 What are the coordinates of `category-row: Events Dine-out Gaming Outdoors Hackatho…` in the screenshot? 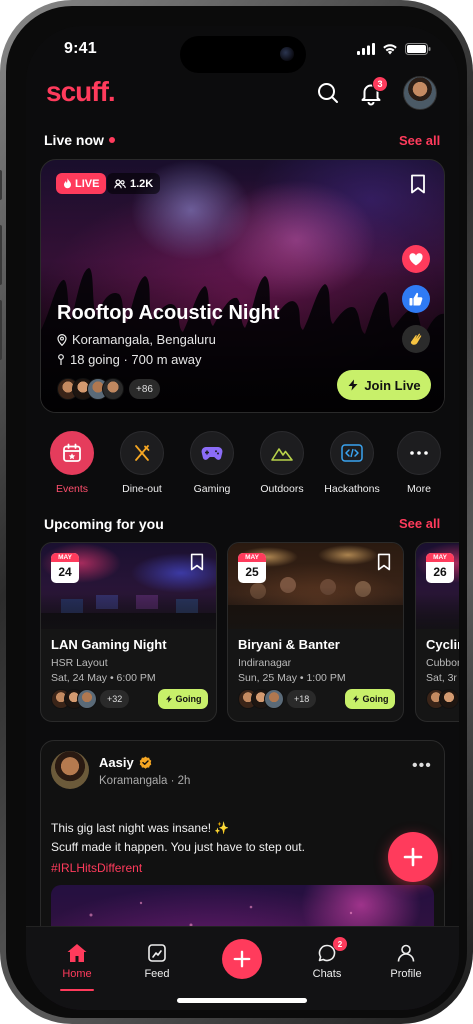 It's located at (242, 471).